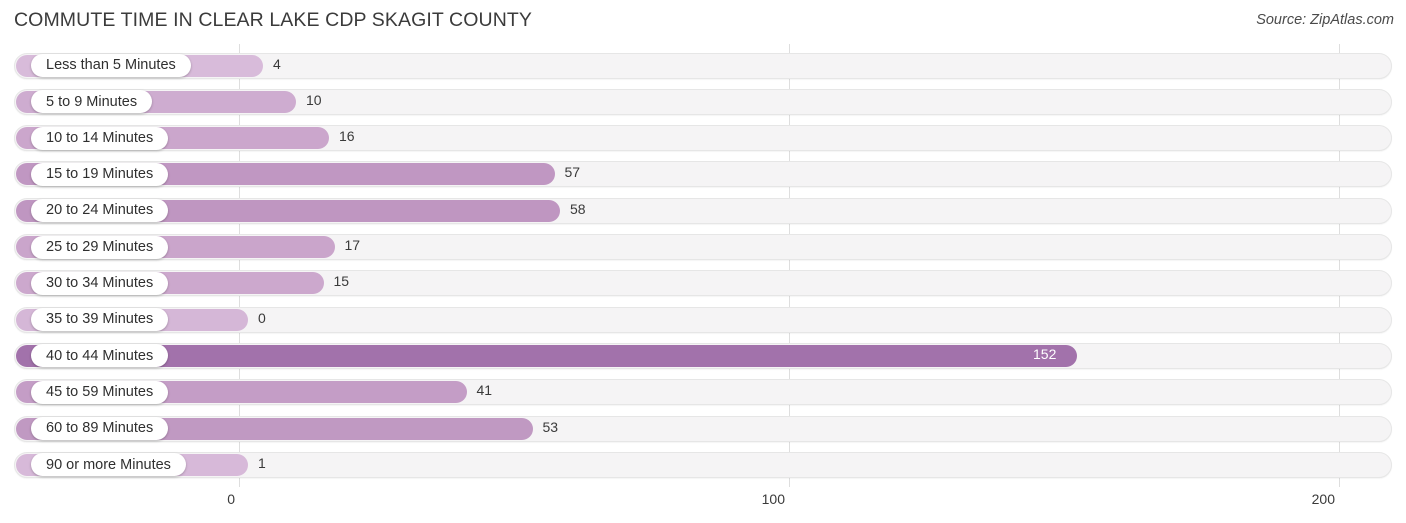 This screenshot has height=523, width=1406. Describe the element at coordinates (550, 426) in the screenshot. I see `bar-value-label: 53` at that location.